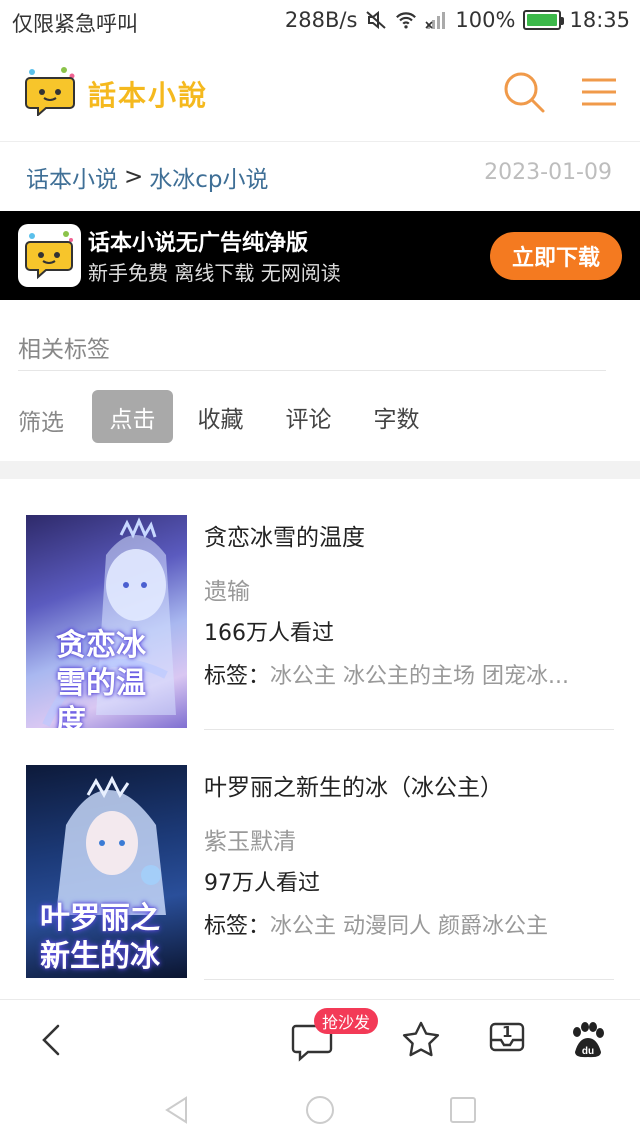  I want to click on book-cover: 叶罗丽之 新生的冰, so click(106, 871).